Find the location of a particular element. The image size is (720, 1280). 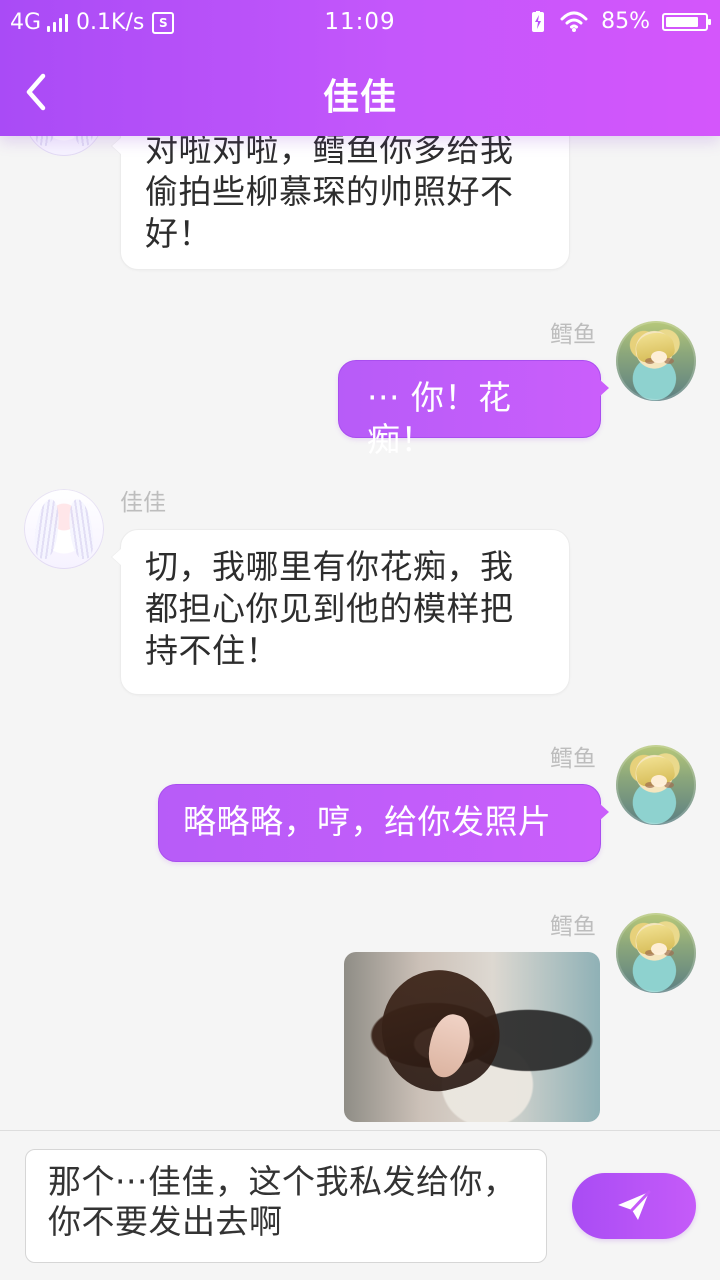

contact-avatar is located at coordinates (64, 529).